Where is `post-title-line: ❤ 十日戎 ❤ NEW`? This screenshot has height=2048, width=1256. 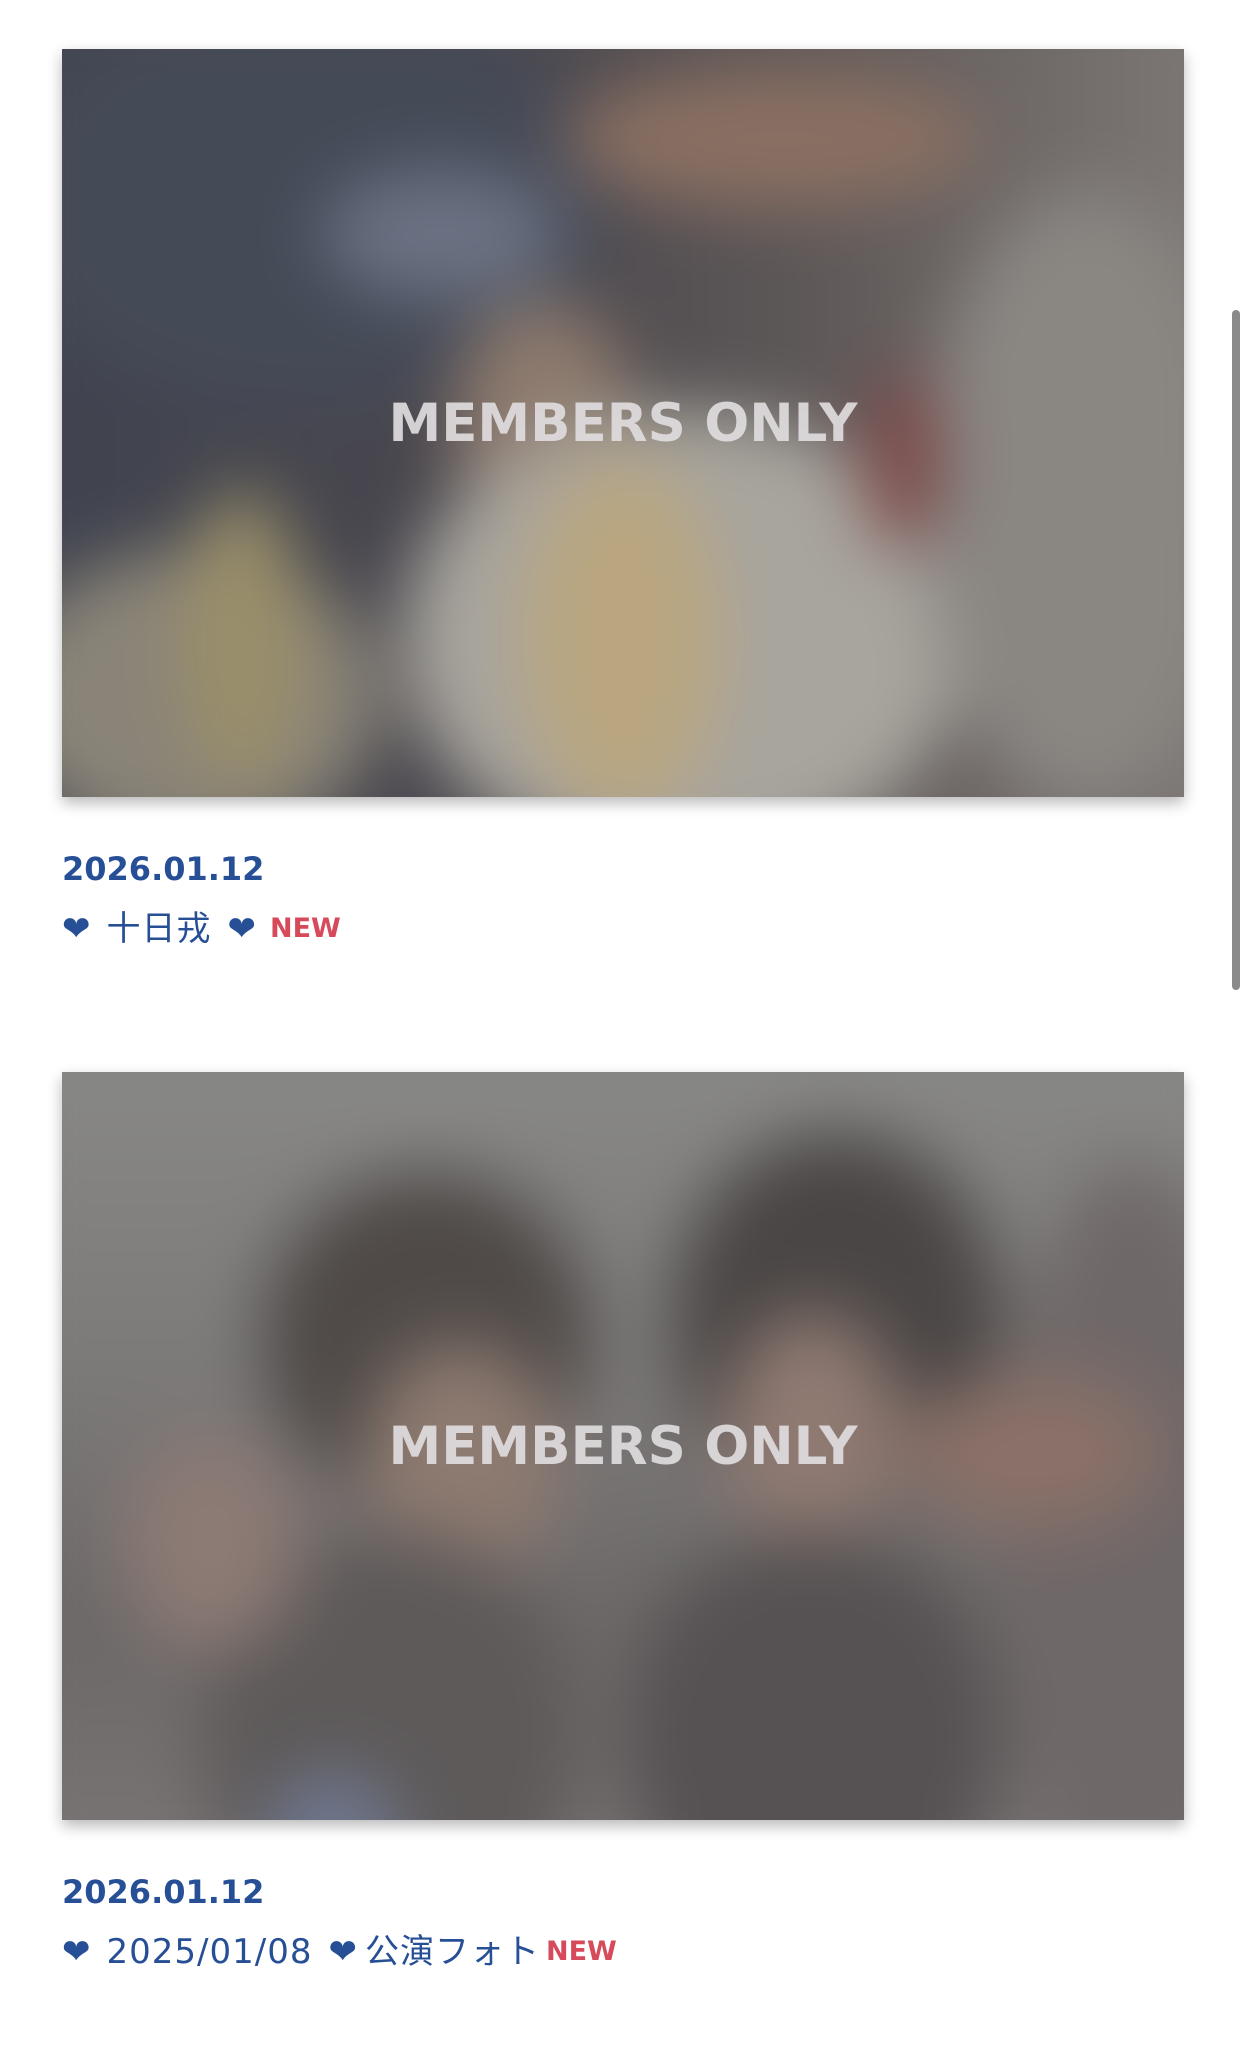
post-title-line: ❤ 十日戎 ❤ NEW is located at coordinates (623, 929).